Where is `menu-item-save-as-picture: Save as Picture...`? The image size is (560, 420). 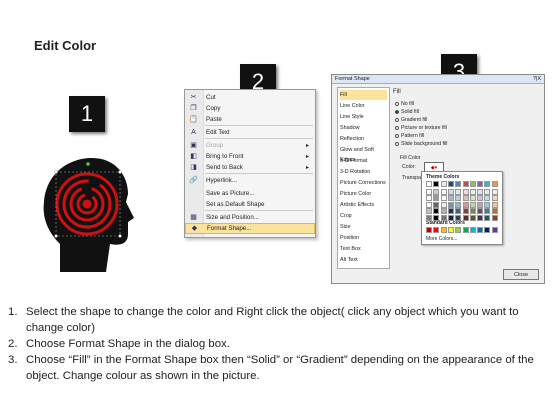
menu-item-save-as-picture: Save as Picture... is located at coordinates (250, 193).